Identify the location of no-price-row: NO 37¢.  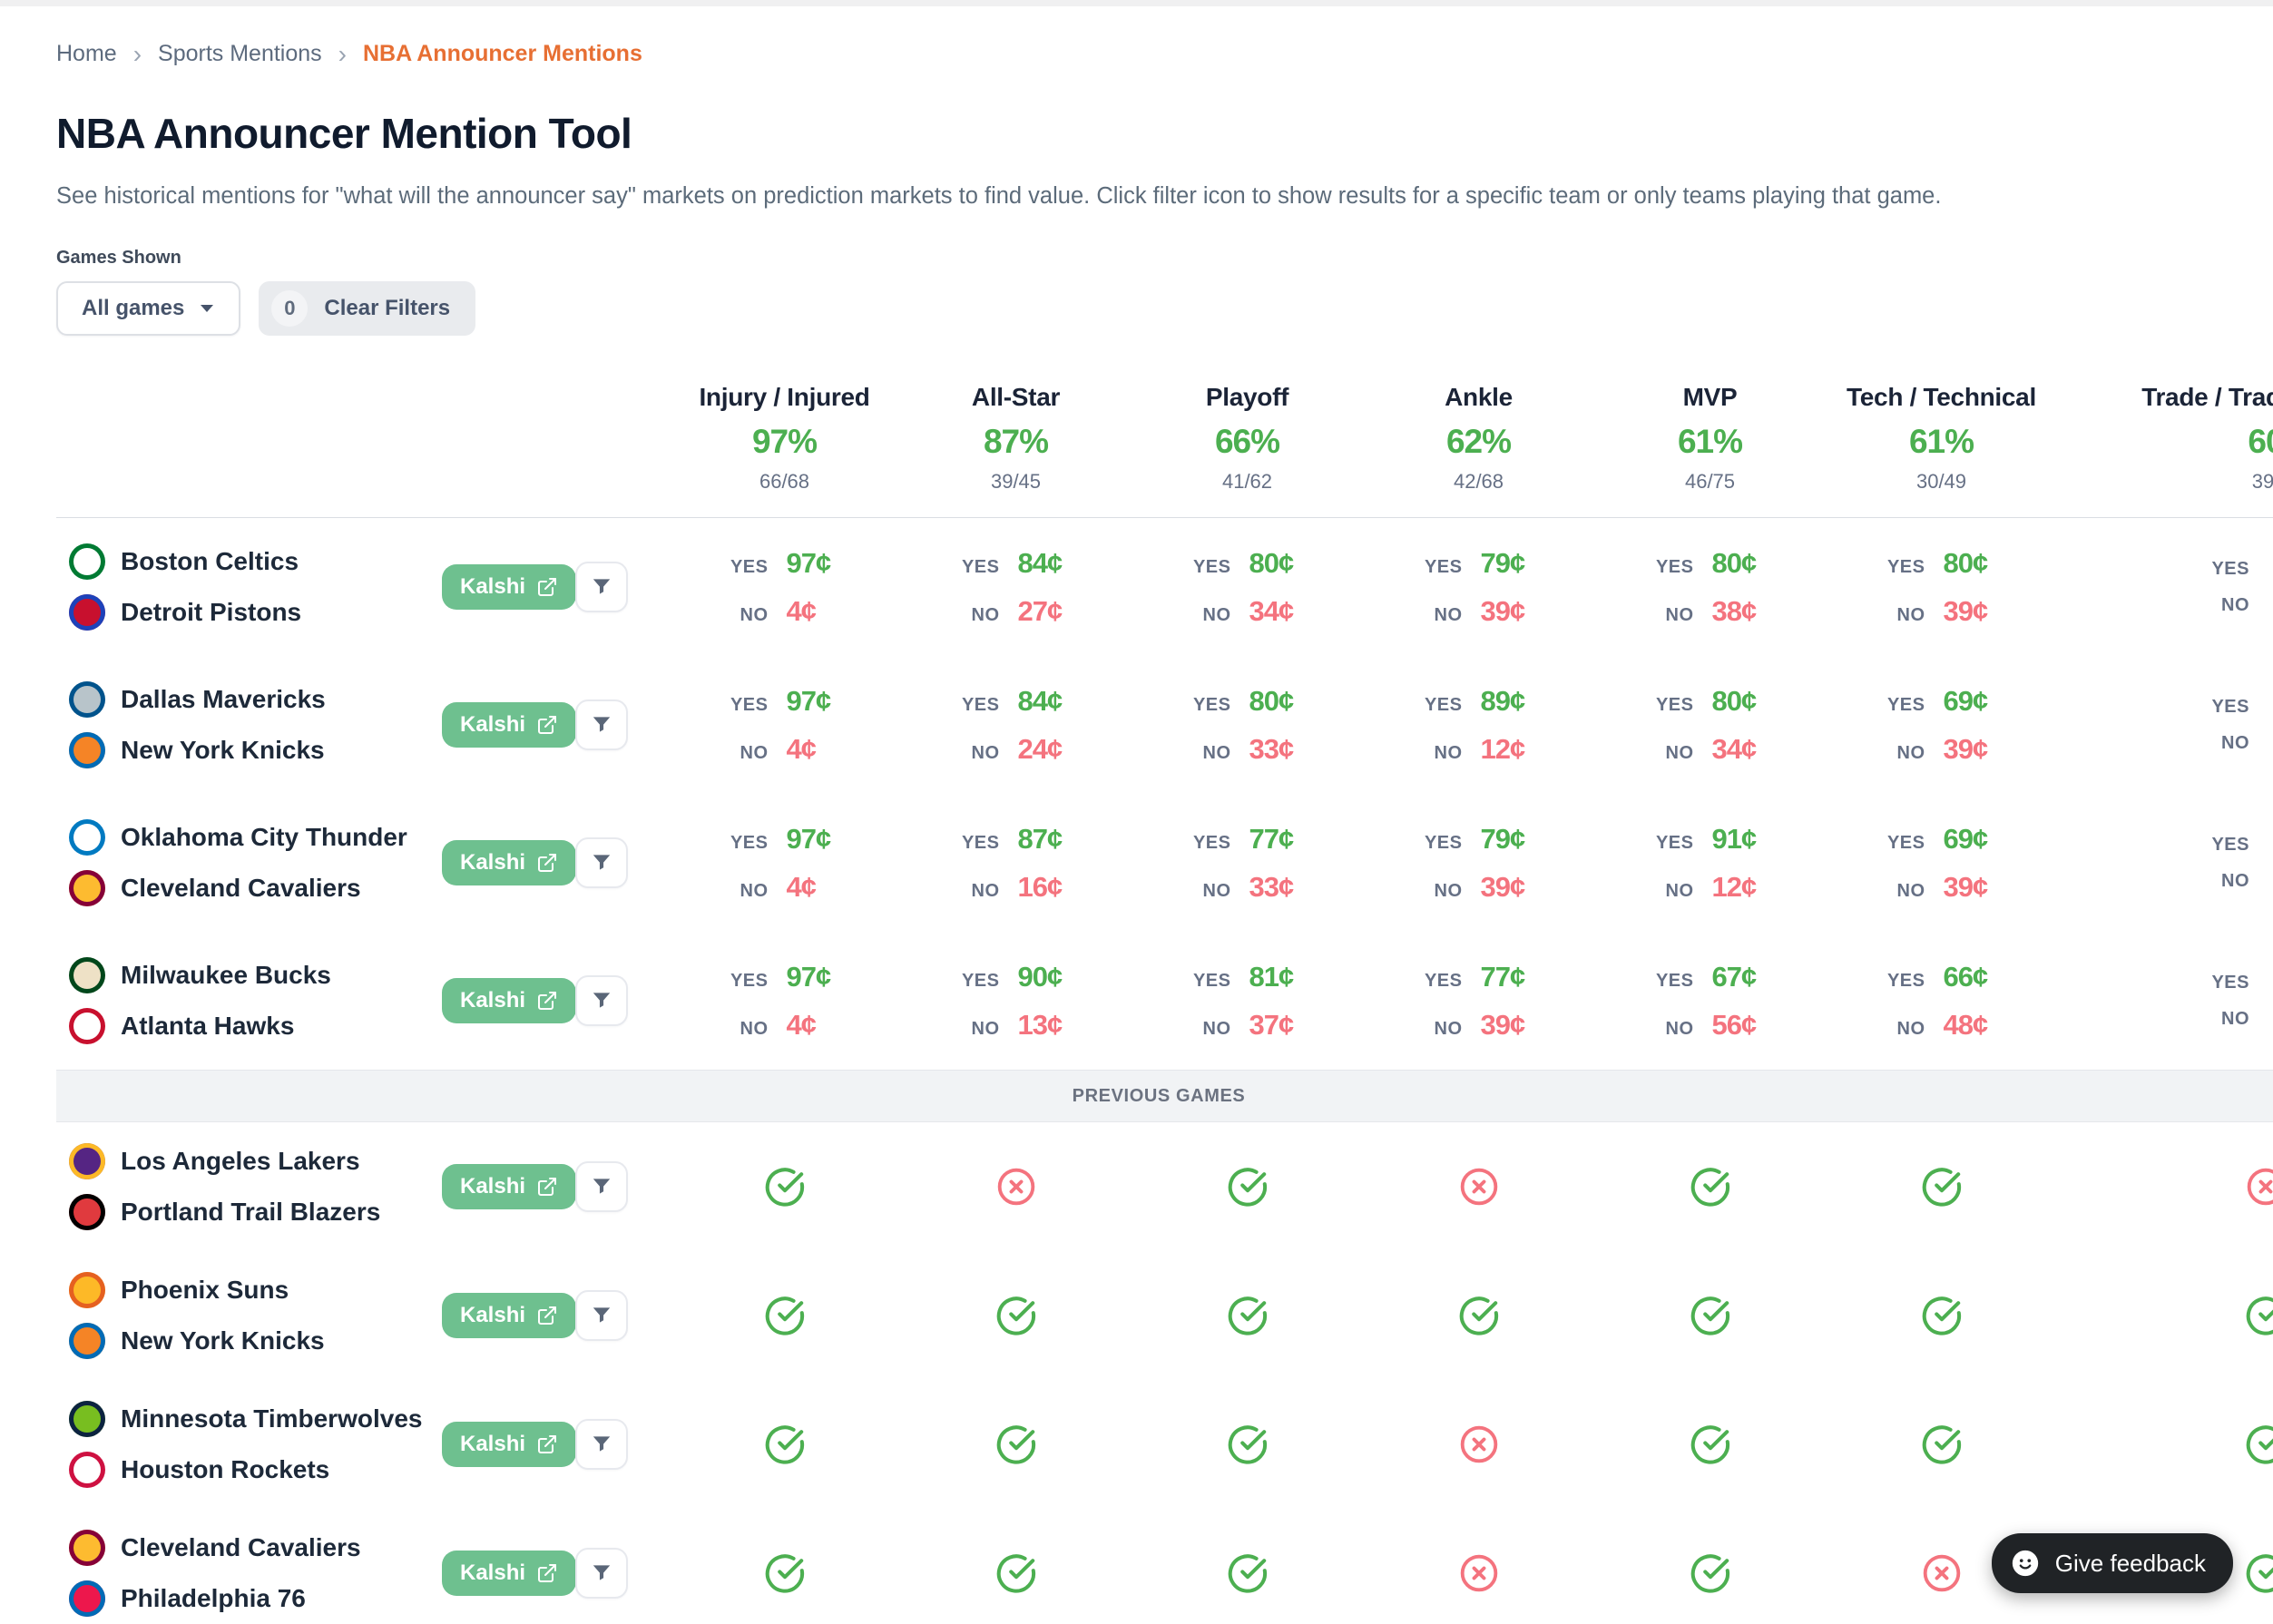
(1247, 1025).